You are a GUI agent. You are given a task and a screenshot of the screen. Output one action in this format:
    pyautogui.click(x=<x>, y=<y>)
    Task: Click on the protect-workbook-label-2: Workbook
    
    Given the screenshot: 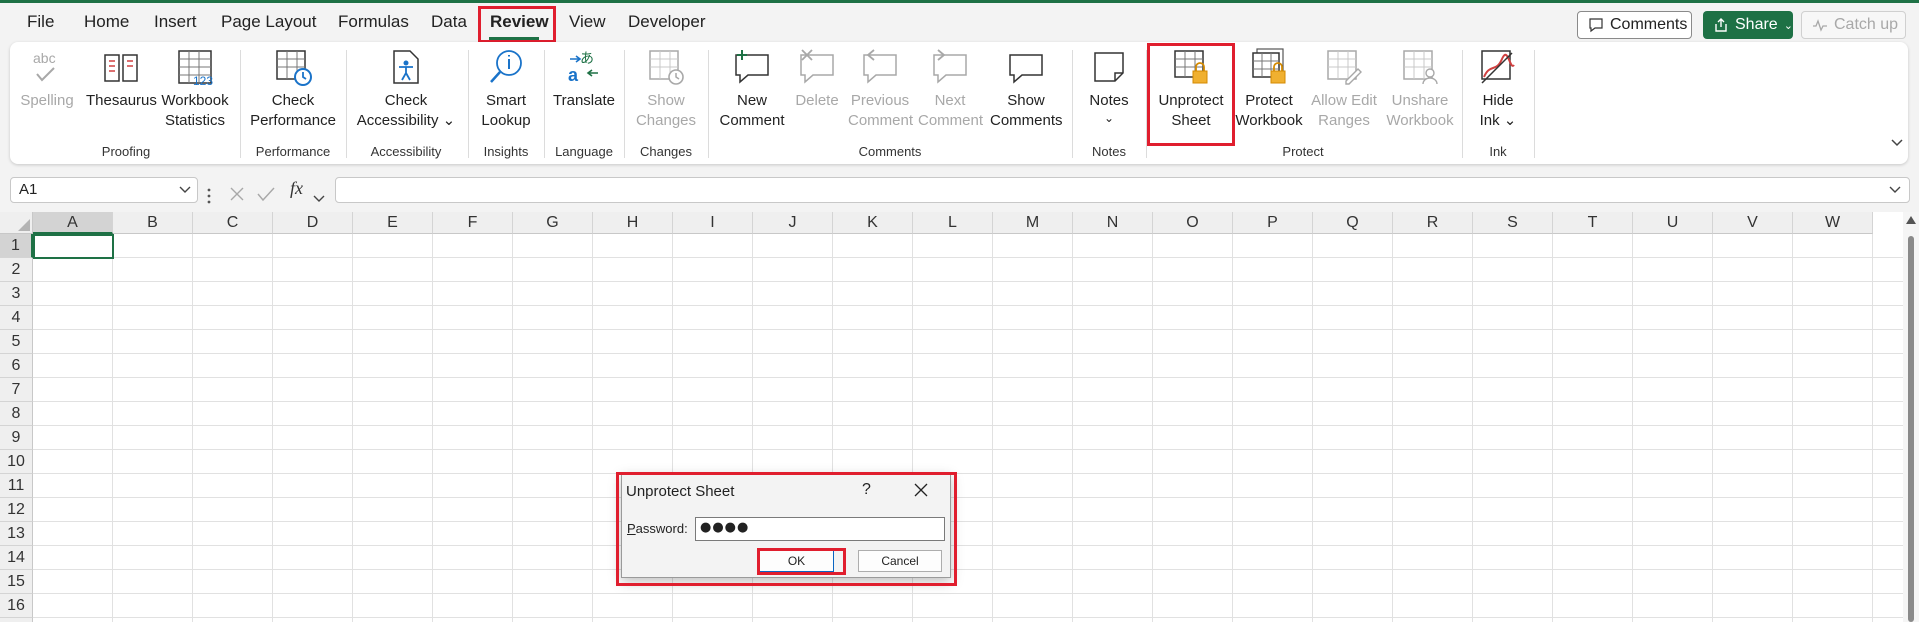 What is the action you would take?
    pyautogui.click(x=1269, y=120)
    